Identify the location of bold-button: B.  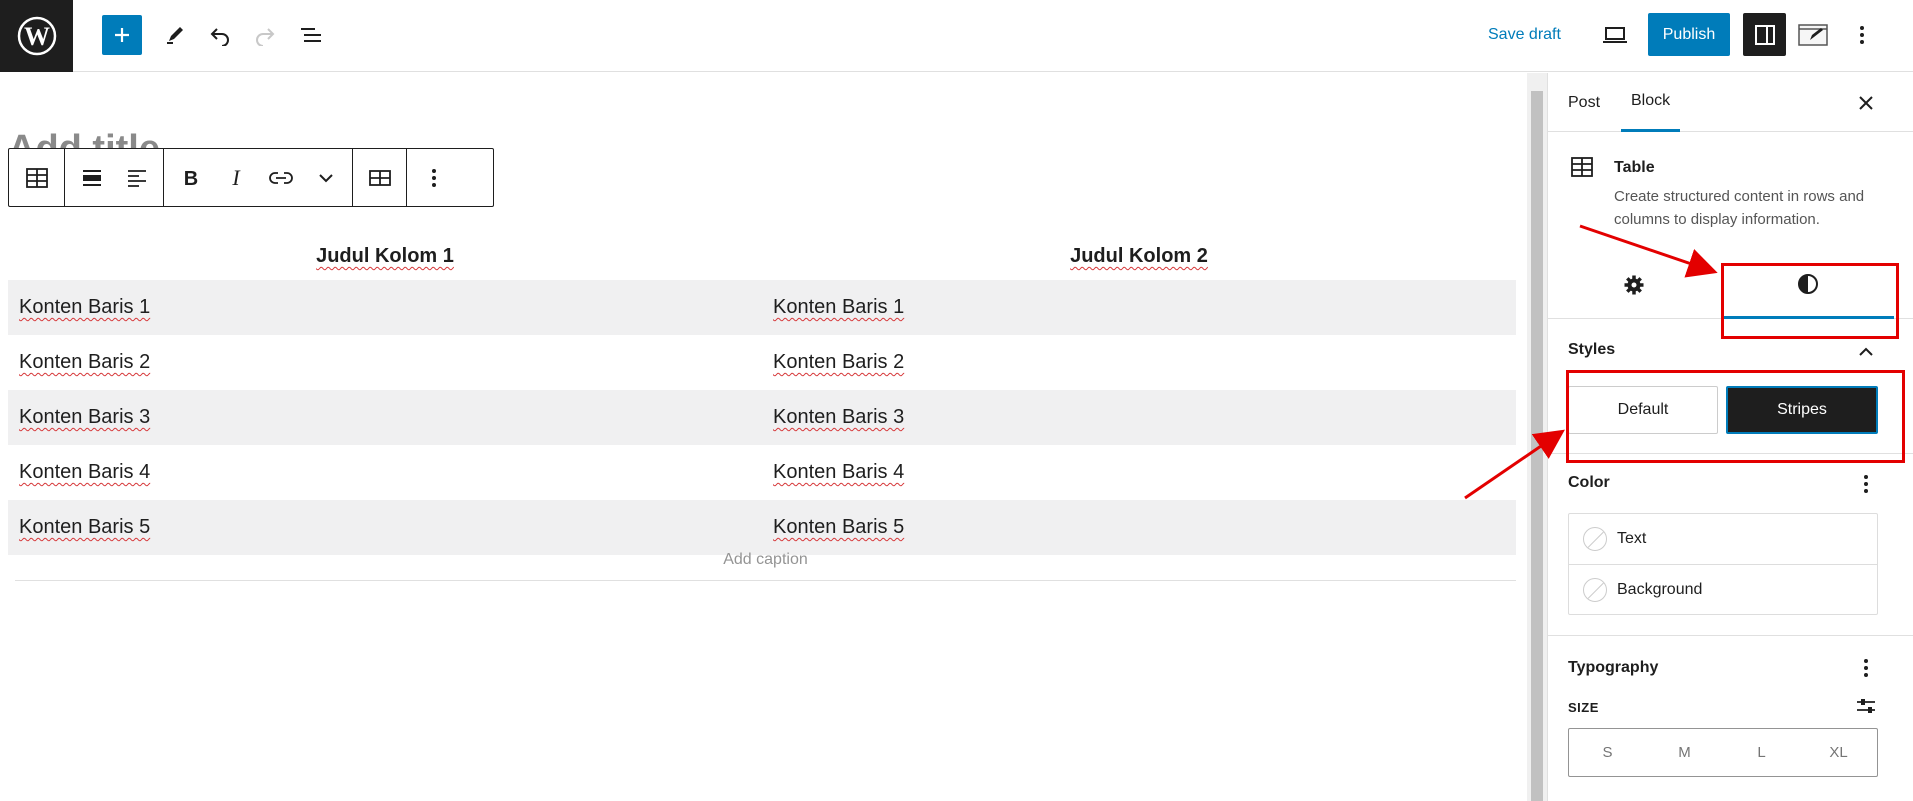
(190, 177).